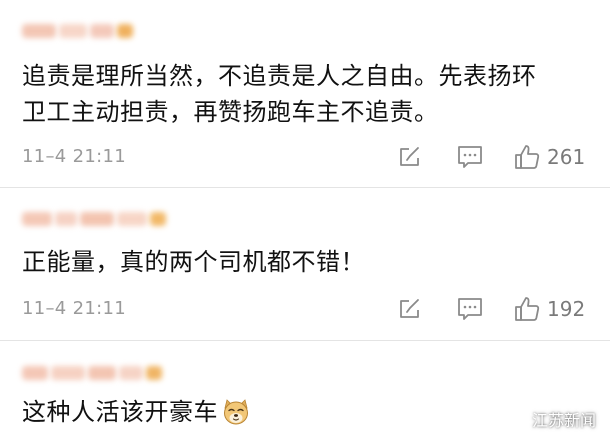 This screenshot has width=610, height=441. Describe the element at coordinates (230, 112) in the screenshot. I see `comment-text-line: 卫工主动担责，再赞扬跑车主不追责。` at that location.